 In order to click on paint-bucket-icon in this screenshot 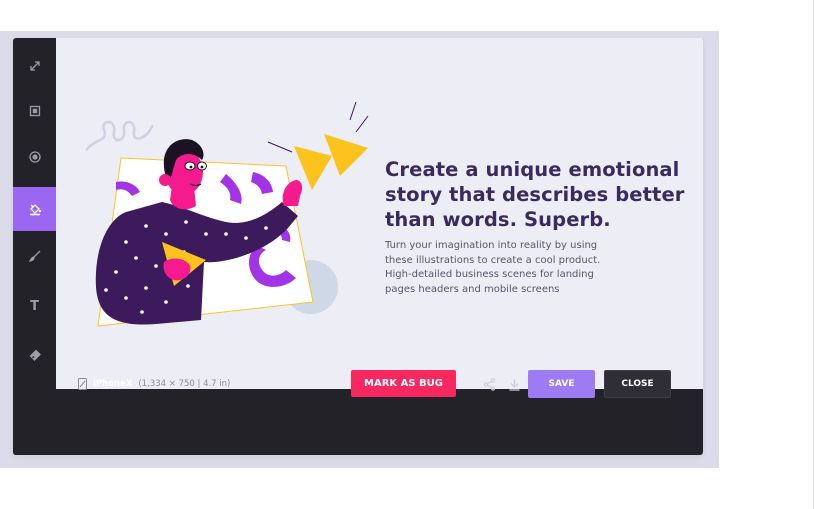, I will do `click(35, 210)`.